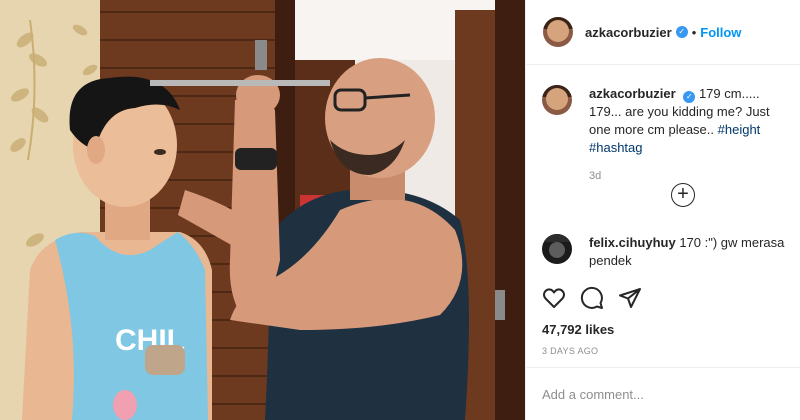 The width and height of the screenshot is (800, 420). What do you see at coordinates (632, 242) in the screenshot?
I see `comment-username: felix.cihuyhuy` at bounding box center [632, 242].